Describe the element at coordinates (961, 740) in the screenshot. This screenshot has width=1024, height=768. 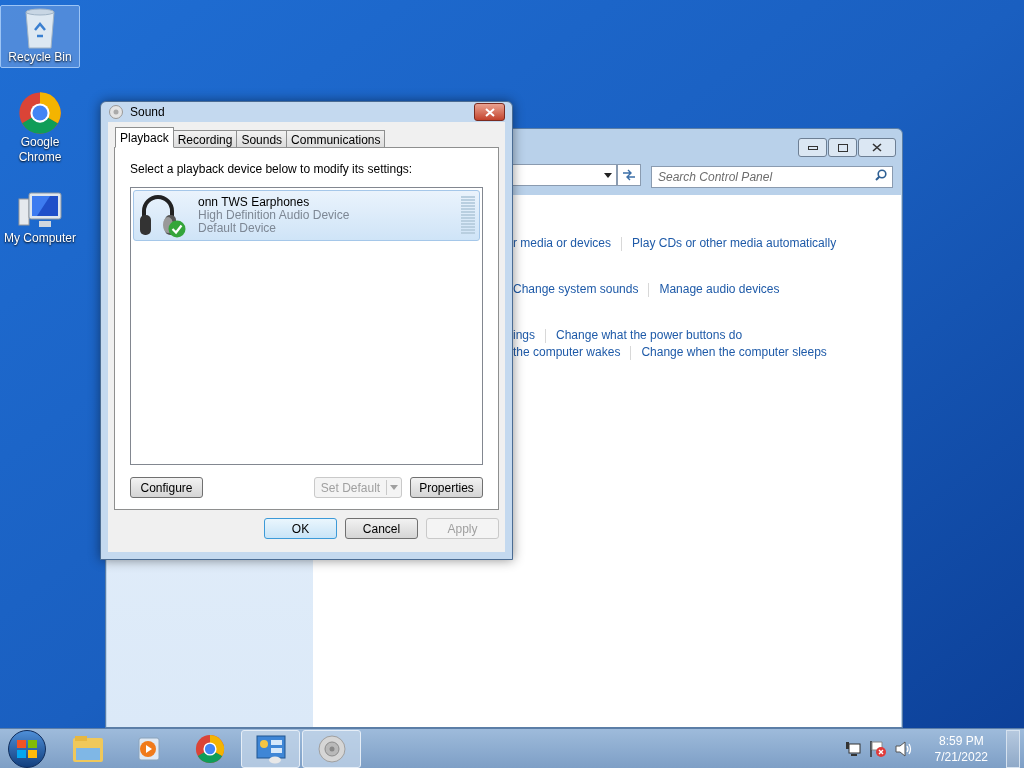
I see `clock-time: 8:59 PM` at that location.